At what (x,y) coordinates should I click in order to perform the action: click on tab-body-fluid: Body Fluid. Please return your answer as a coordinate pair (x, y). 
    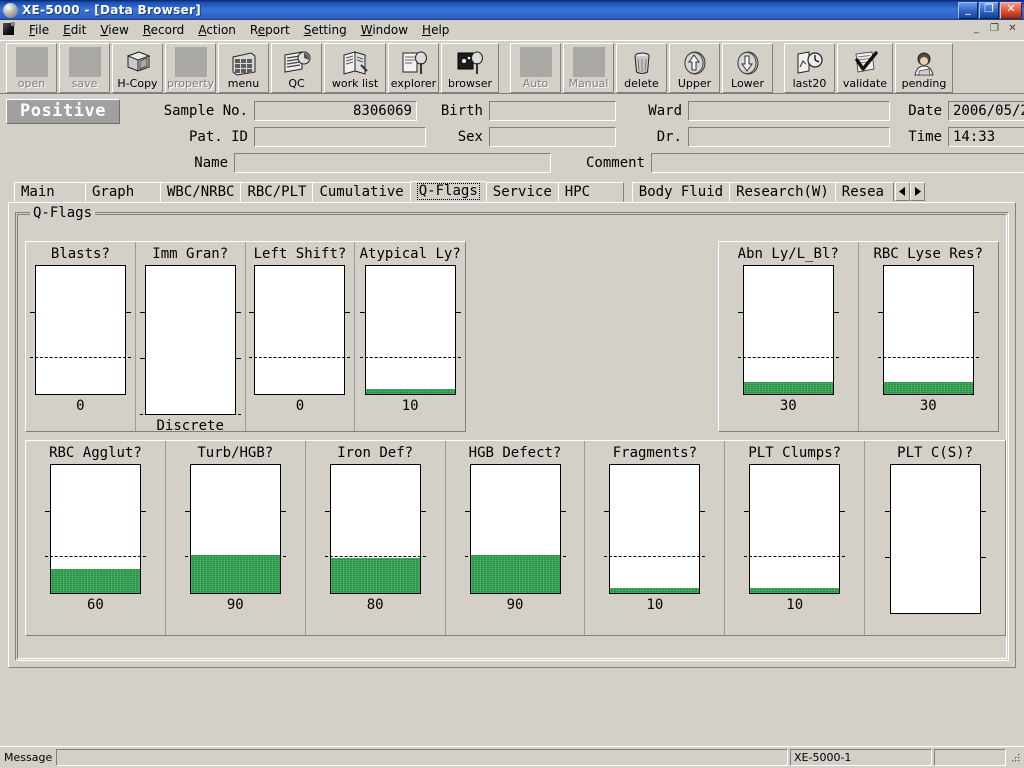
    Looking at the image, I should click on (681, 192).